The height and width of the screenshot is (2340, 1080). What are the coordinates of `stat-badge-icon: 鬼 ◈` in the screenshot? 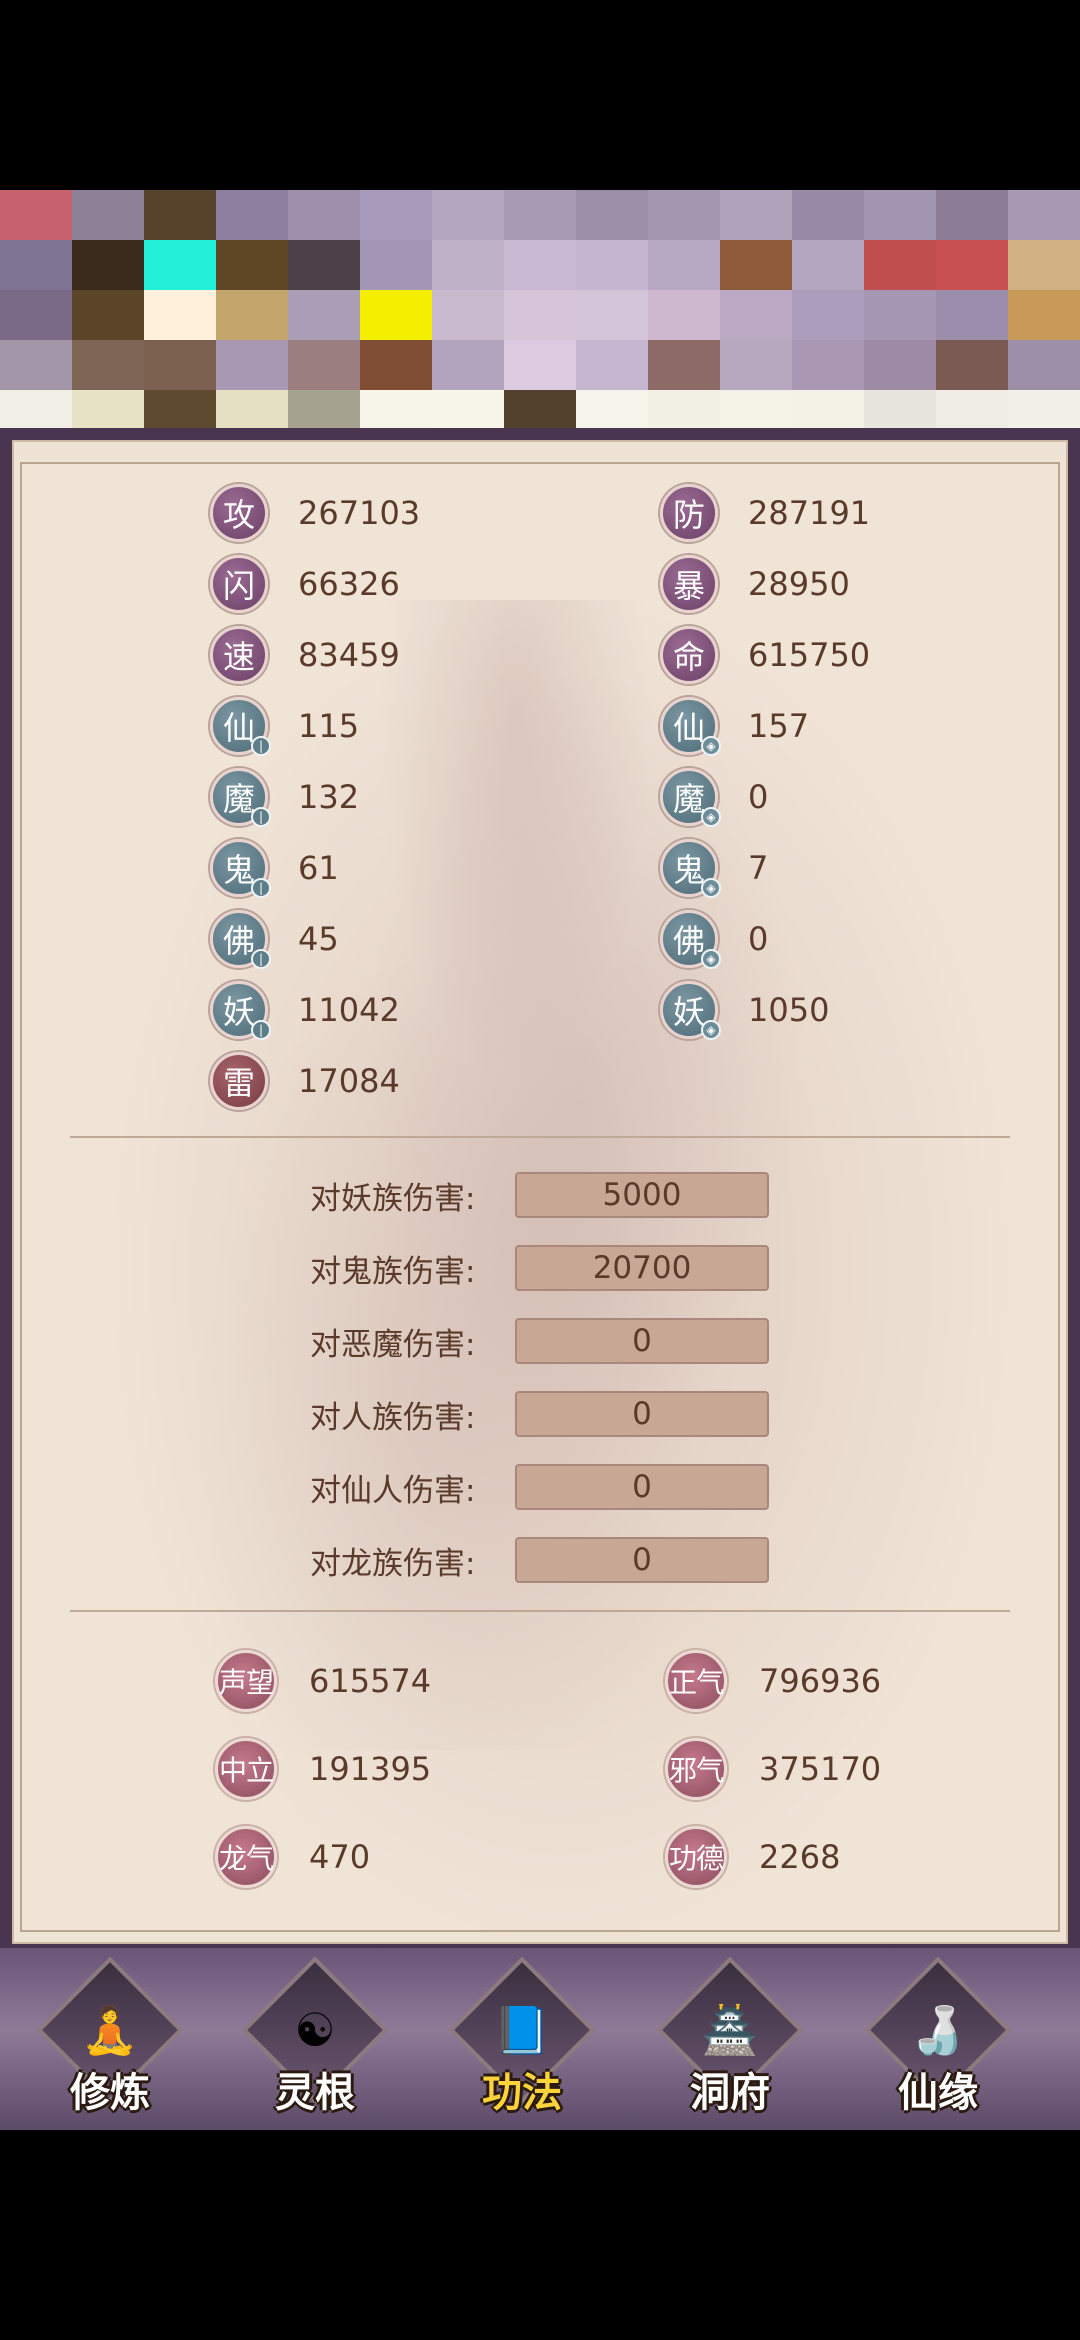 It's located at (690, 868).